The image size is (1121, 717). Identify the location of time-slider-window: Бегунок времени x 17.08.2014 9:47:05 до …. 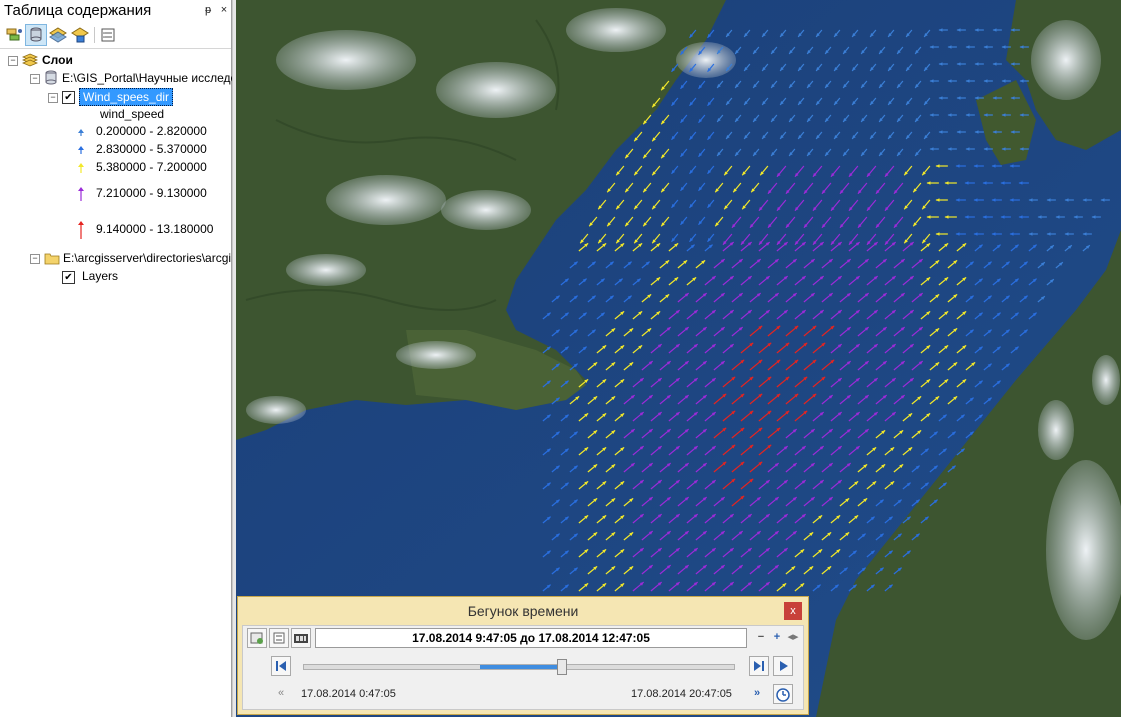
(523, 655).